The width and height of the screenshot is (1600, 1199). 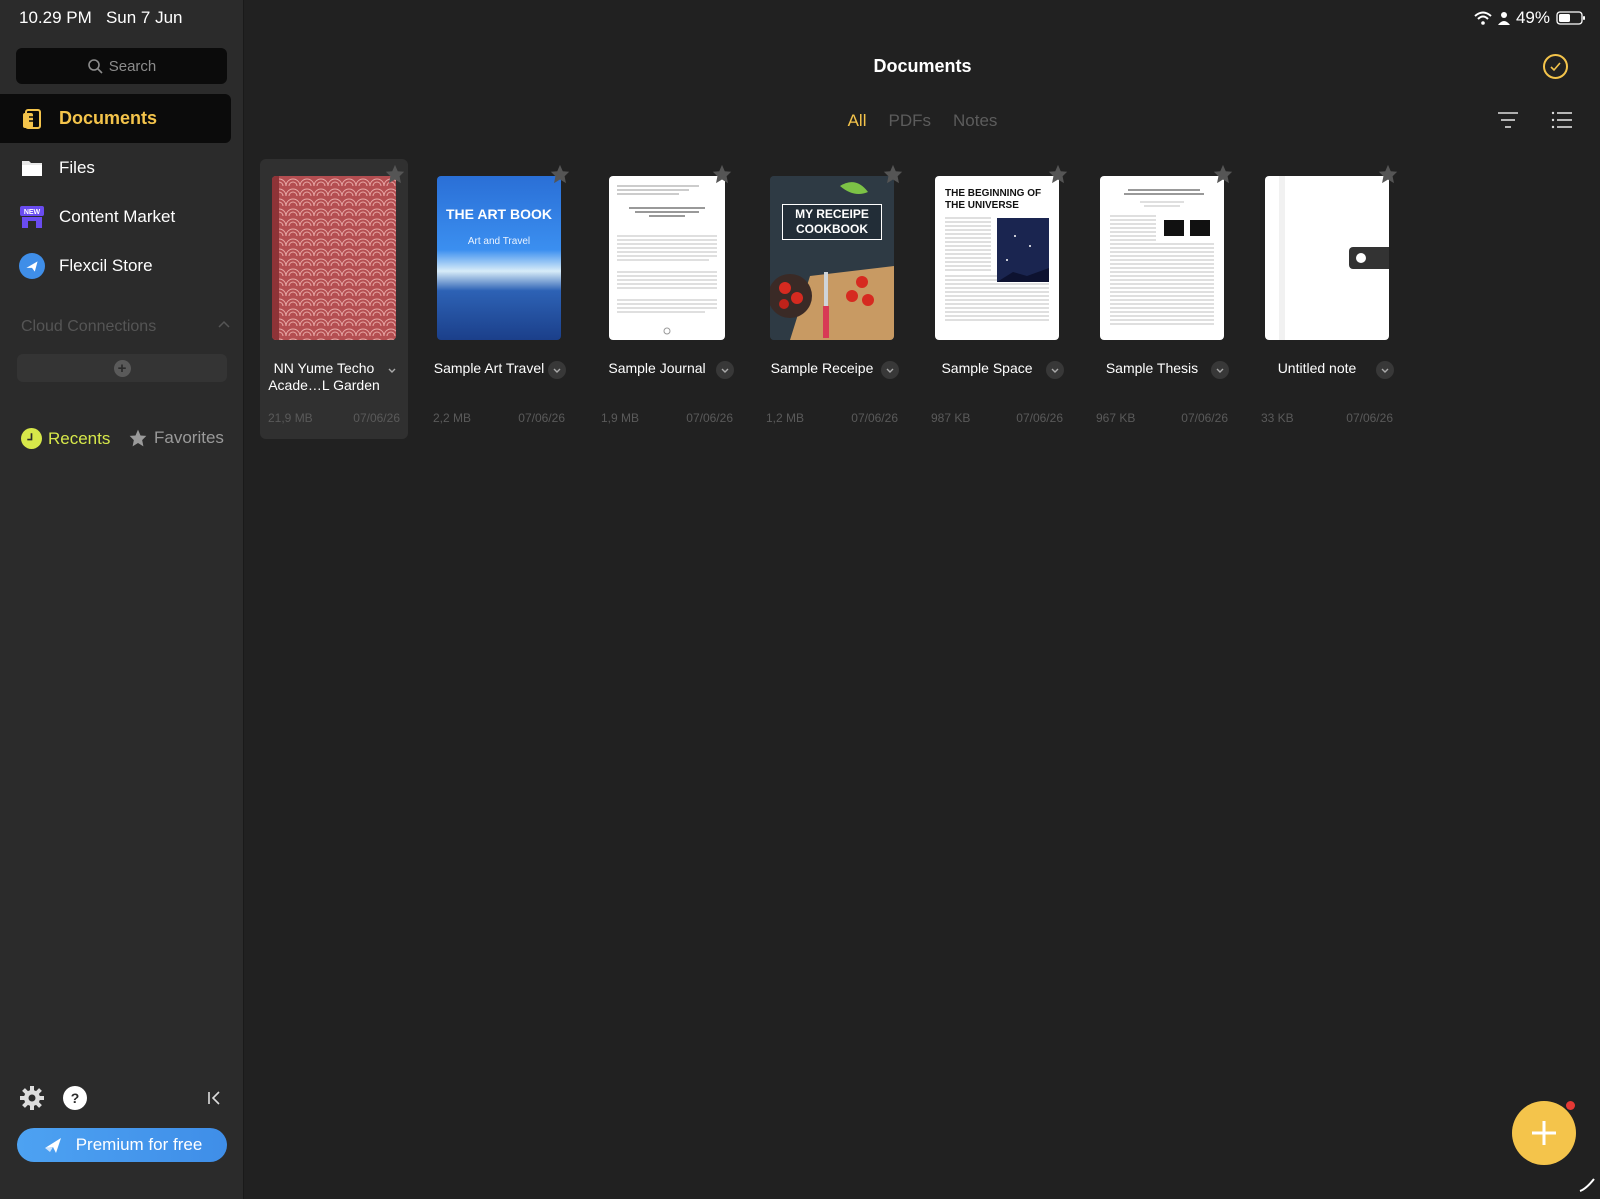 I want to click on sidebar-item-label: Files, so click(x=77, y=167).